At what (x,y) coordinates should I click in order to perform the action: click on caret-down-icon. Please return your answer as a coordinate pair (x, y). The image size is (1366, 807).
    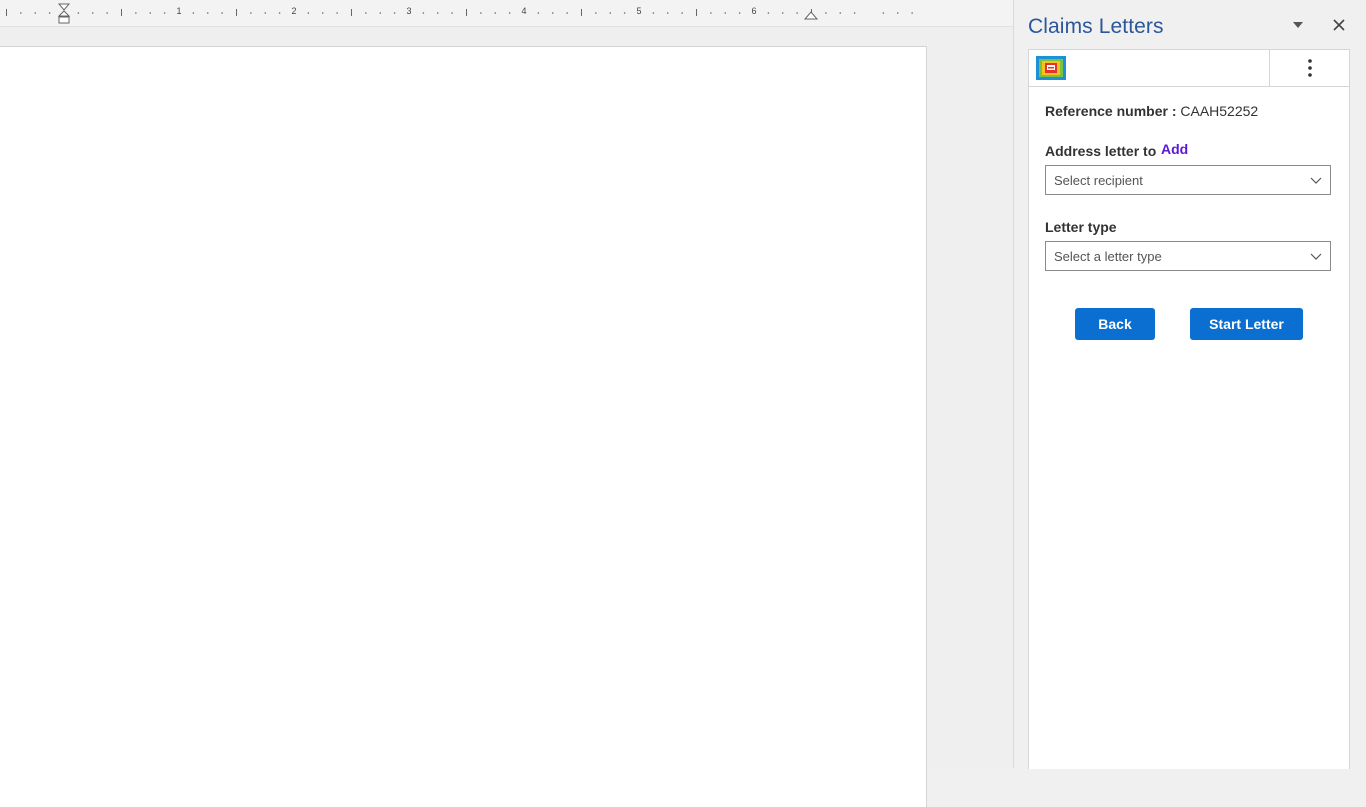
    Looking at the image, I should click on (1298, 25).